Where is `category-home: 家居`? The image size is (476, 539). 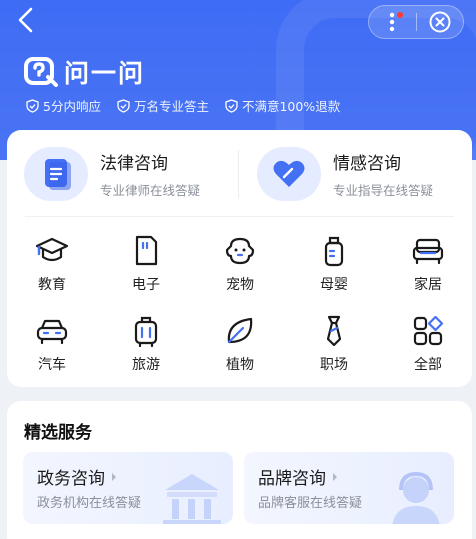
category-home: 家居 is located at coordinates (428, 264).